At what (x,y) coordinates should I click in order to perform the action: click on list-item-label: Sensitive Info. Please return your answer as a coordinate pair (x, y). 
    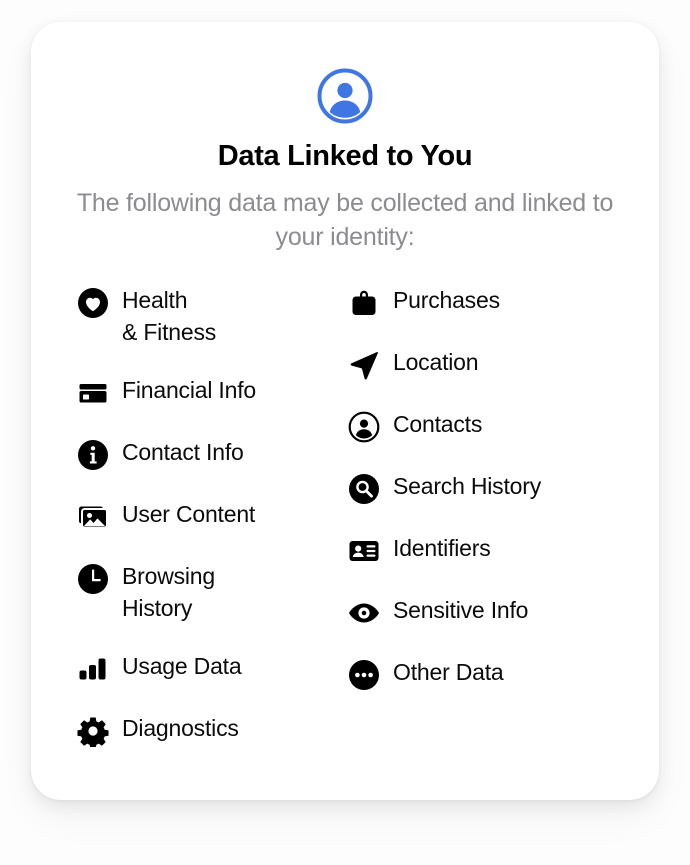
    Looking at the image, I should click on (461, 610).